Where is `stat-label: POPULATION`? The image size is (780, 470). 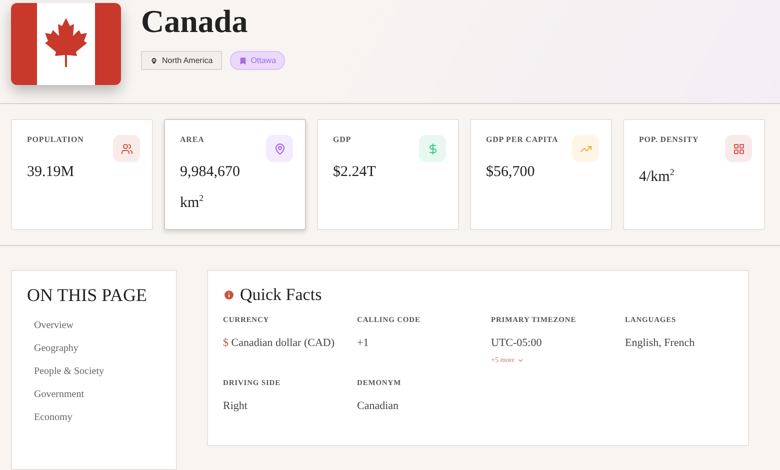 stat-label: POPULATION is located at coordinates (55, 139).